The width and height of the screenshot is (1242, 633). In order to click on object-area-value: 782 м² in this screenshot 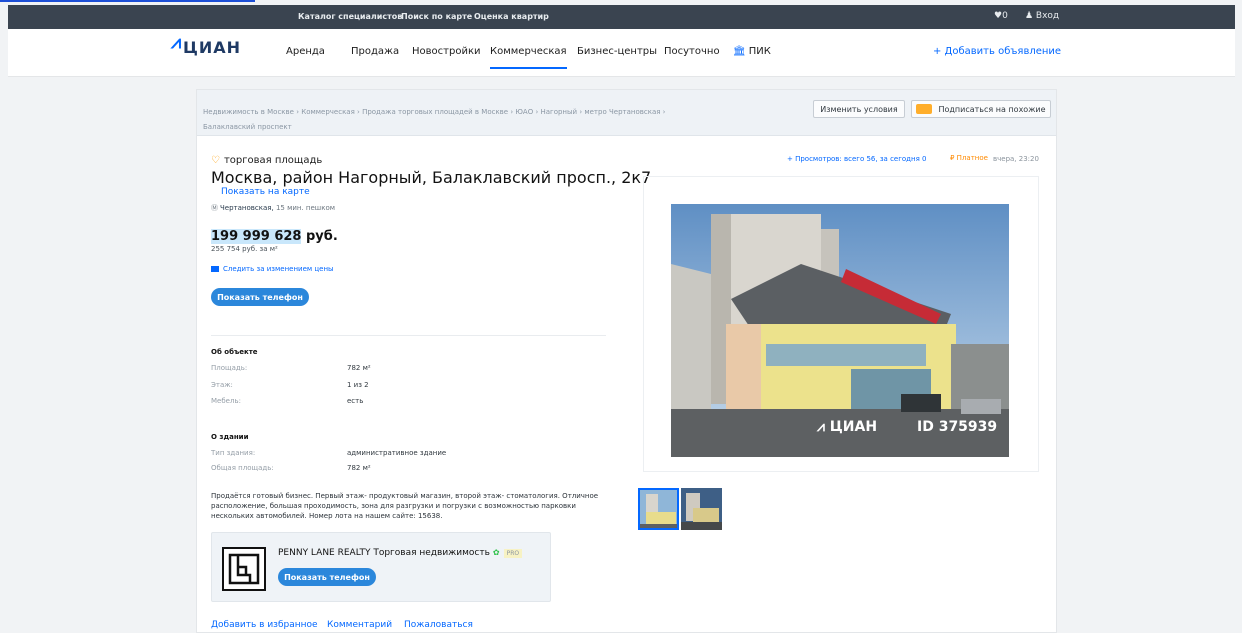, I will do `click(359, 368)`.